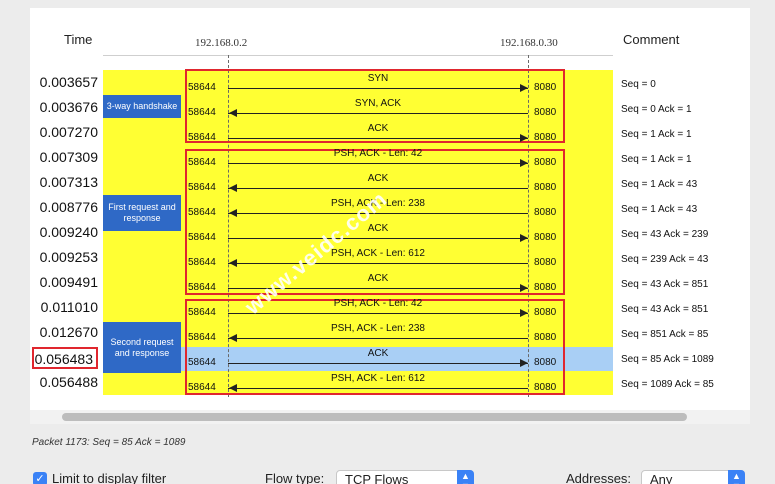 Image resolution: width=775 pixels, height=484 pixels. Describe the element at coordinates (378, 328) in the screenshot. I see `message-label: PSH, ACK - Len: 238` at that location.